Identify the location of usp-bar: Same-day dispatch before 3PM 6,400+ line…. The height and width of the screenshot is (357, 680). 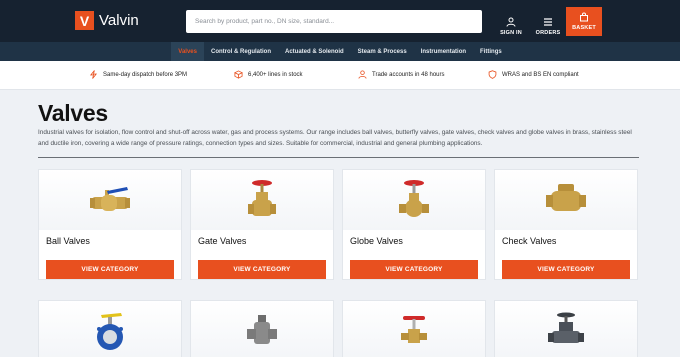
(340, 75).